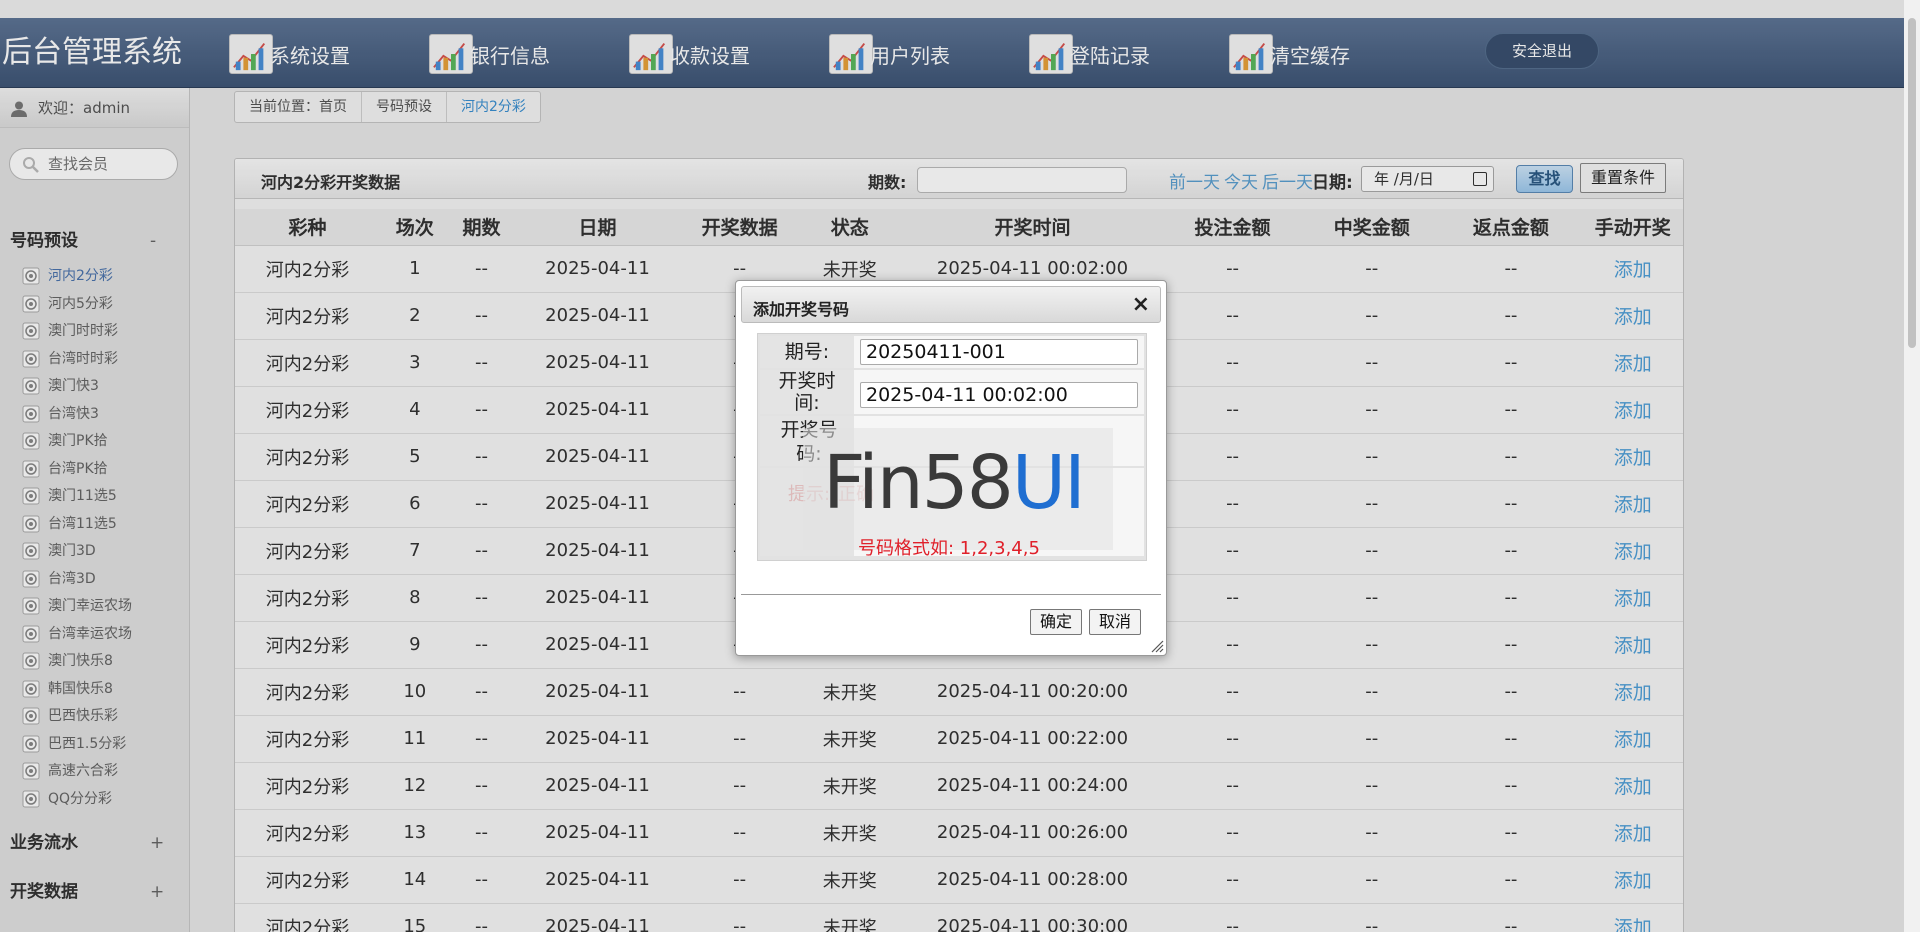  Describe the element at coordinates (1048, 483) in the screenshot. I see `watermark-accent: UI` at that location.